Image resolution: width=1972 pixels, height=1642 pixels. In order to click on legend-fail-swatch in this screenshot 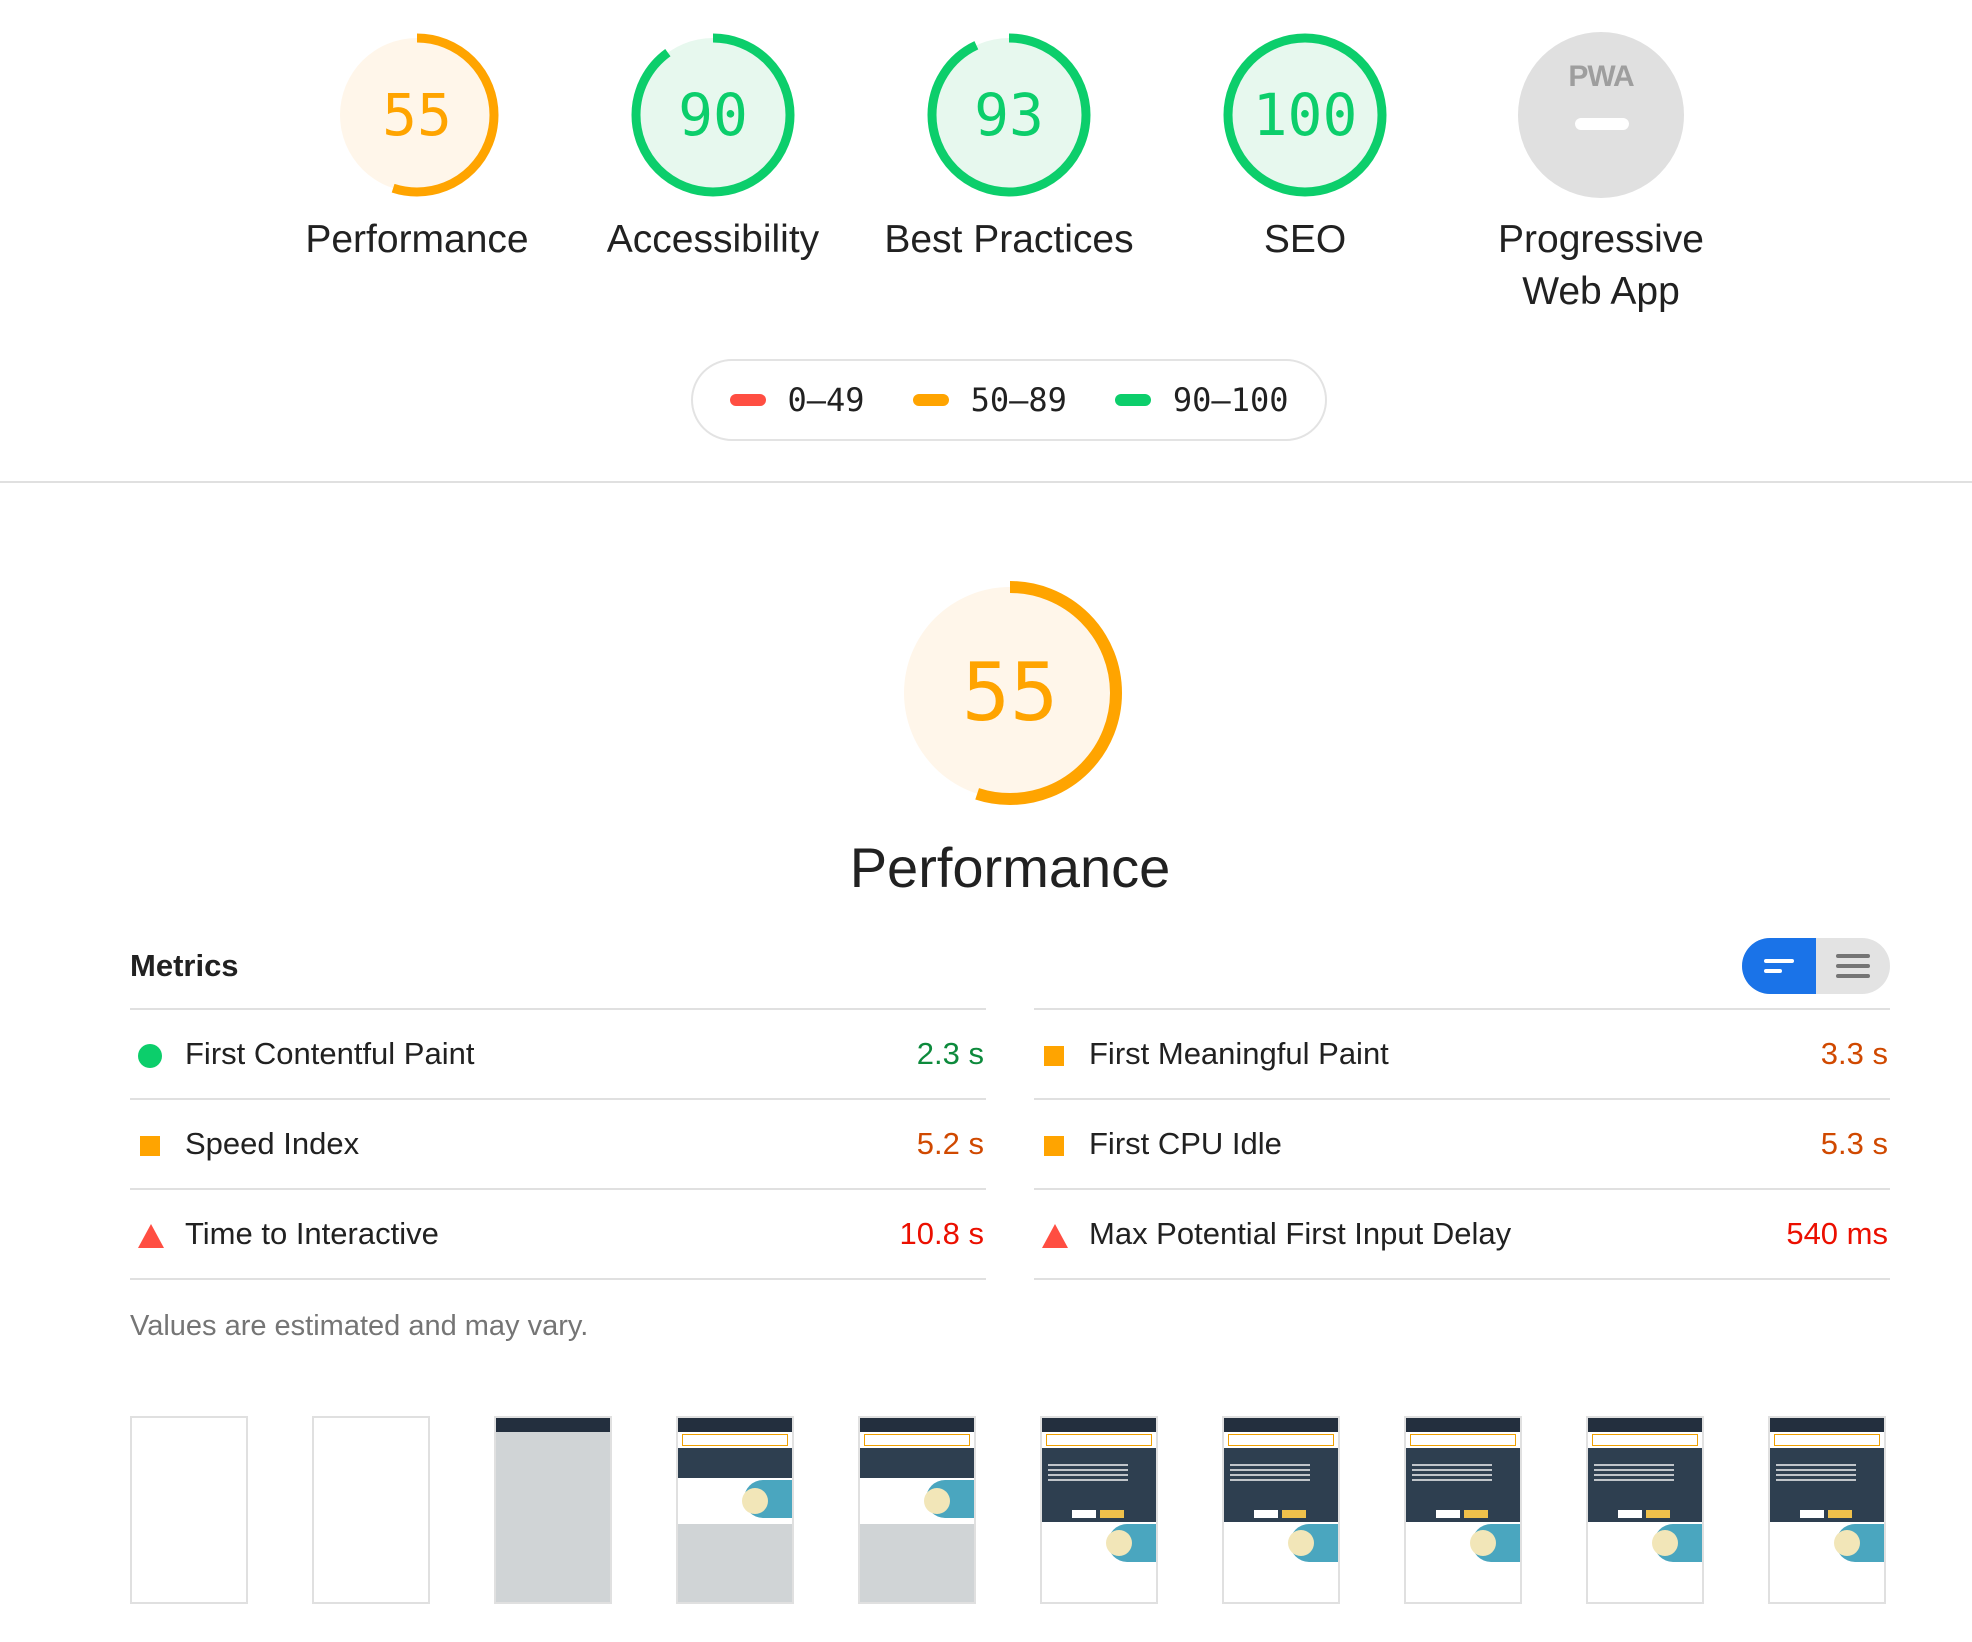, I will do `click(747, 400)`.